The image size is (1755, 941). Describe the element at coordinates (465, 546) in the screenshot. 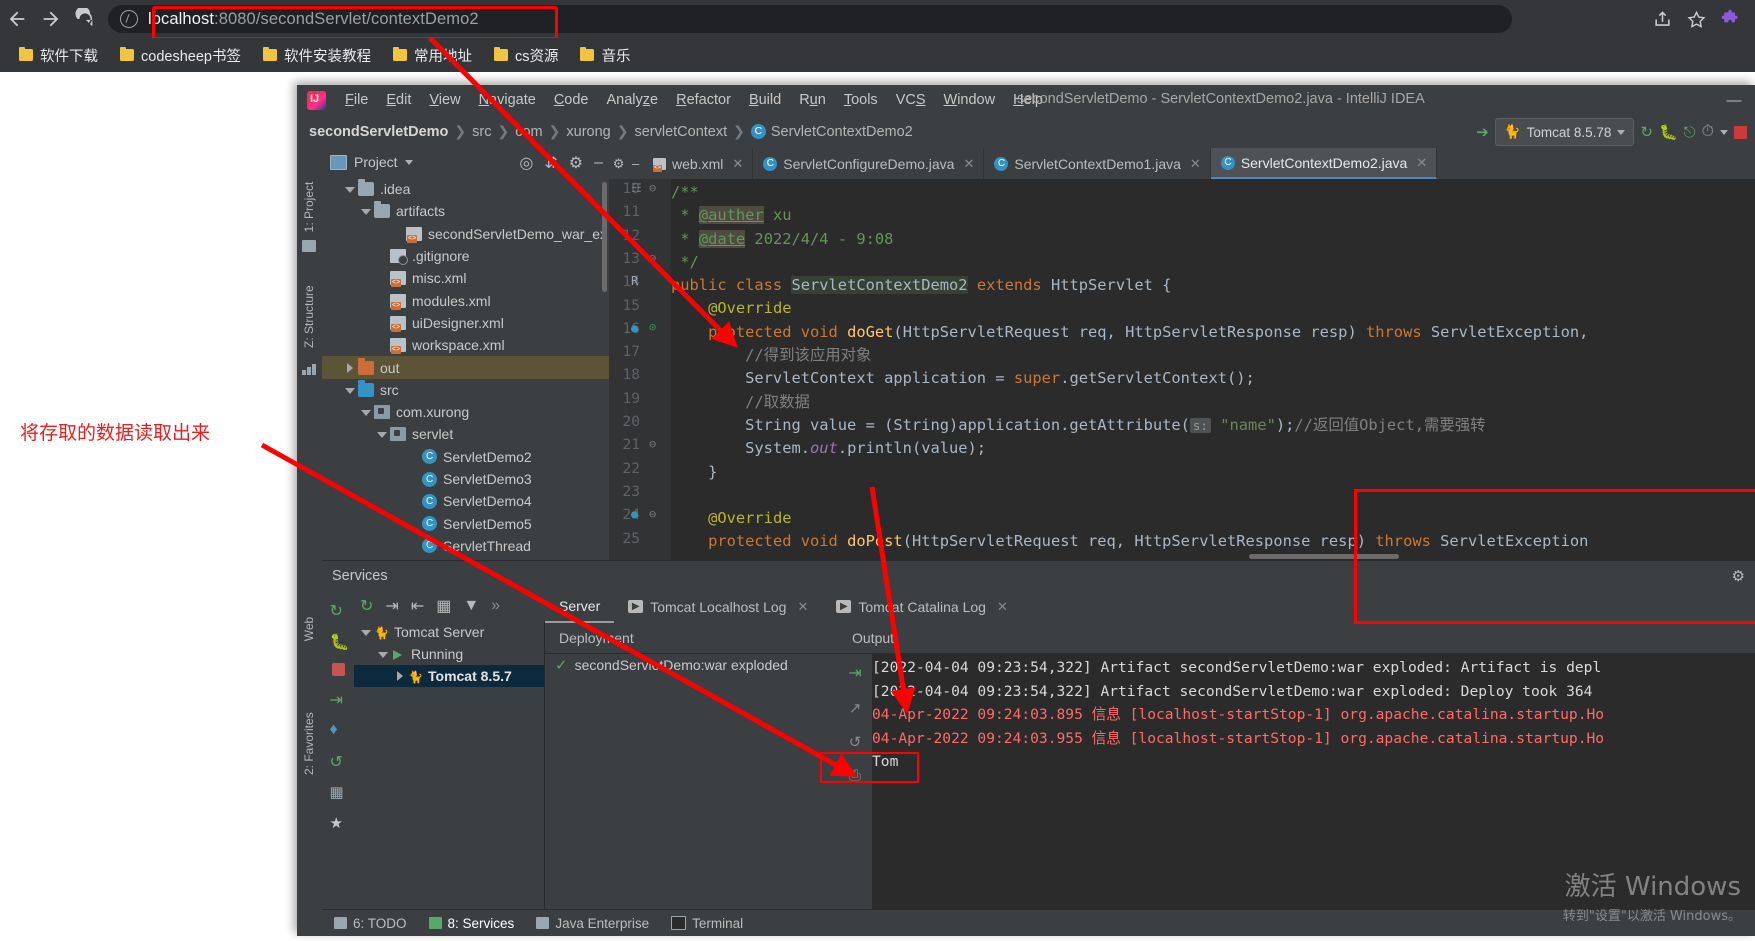

I see `tree-item: ServletThread` at that location.